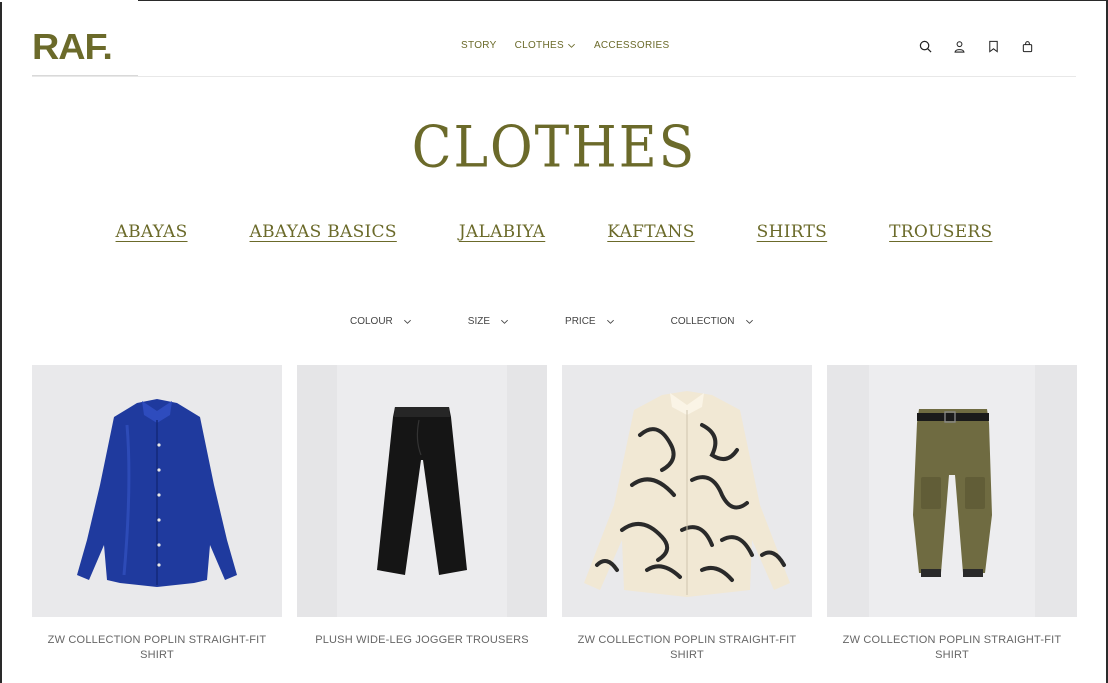 This screenshot has height=683, width=1108. What do you see at coordinates (323, 232) in the screenshot?
I see `category-link-abayas-basics: ABAYAS BASICS` at bounding box center [323, 232].